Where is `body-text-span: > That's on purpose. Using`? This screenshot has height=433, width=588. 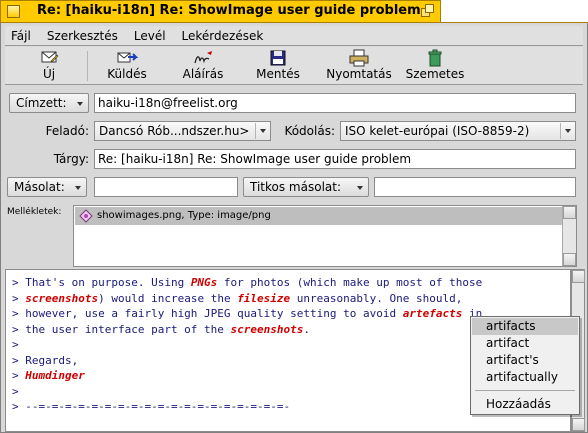 body-text-span: > That's on purpose. Using is located at coordinates (101, 282).